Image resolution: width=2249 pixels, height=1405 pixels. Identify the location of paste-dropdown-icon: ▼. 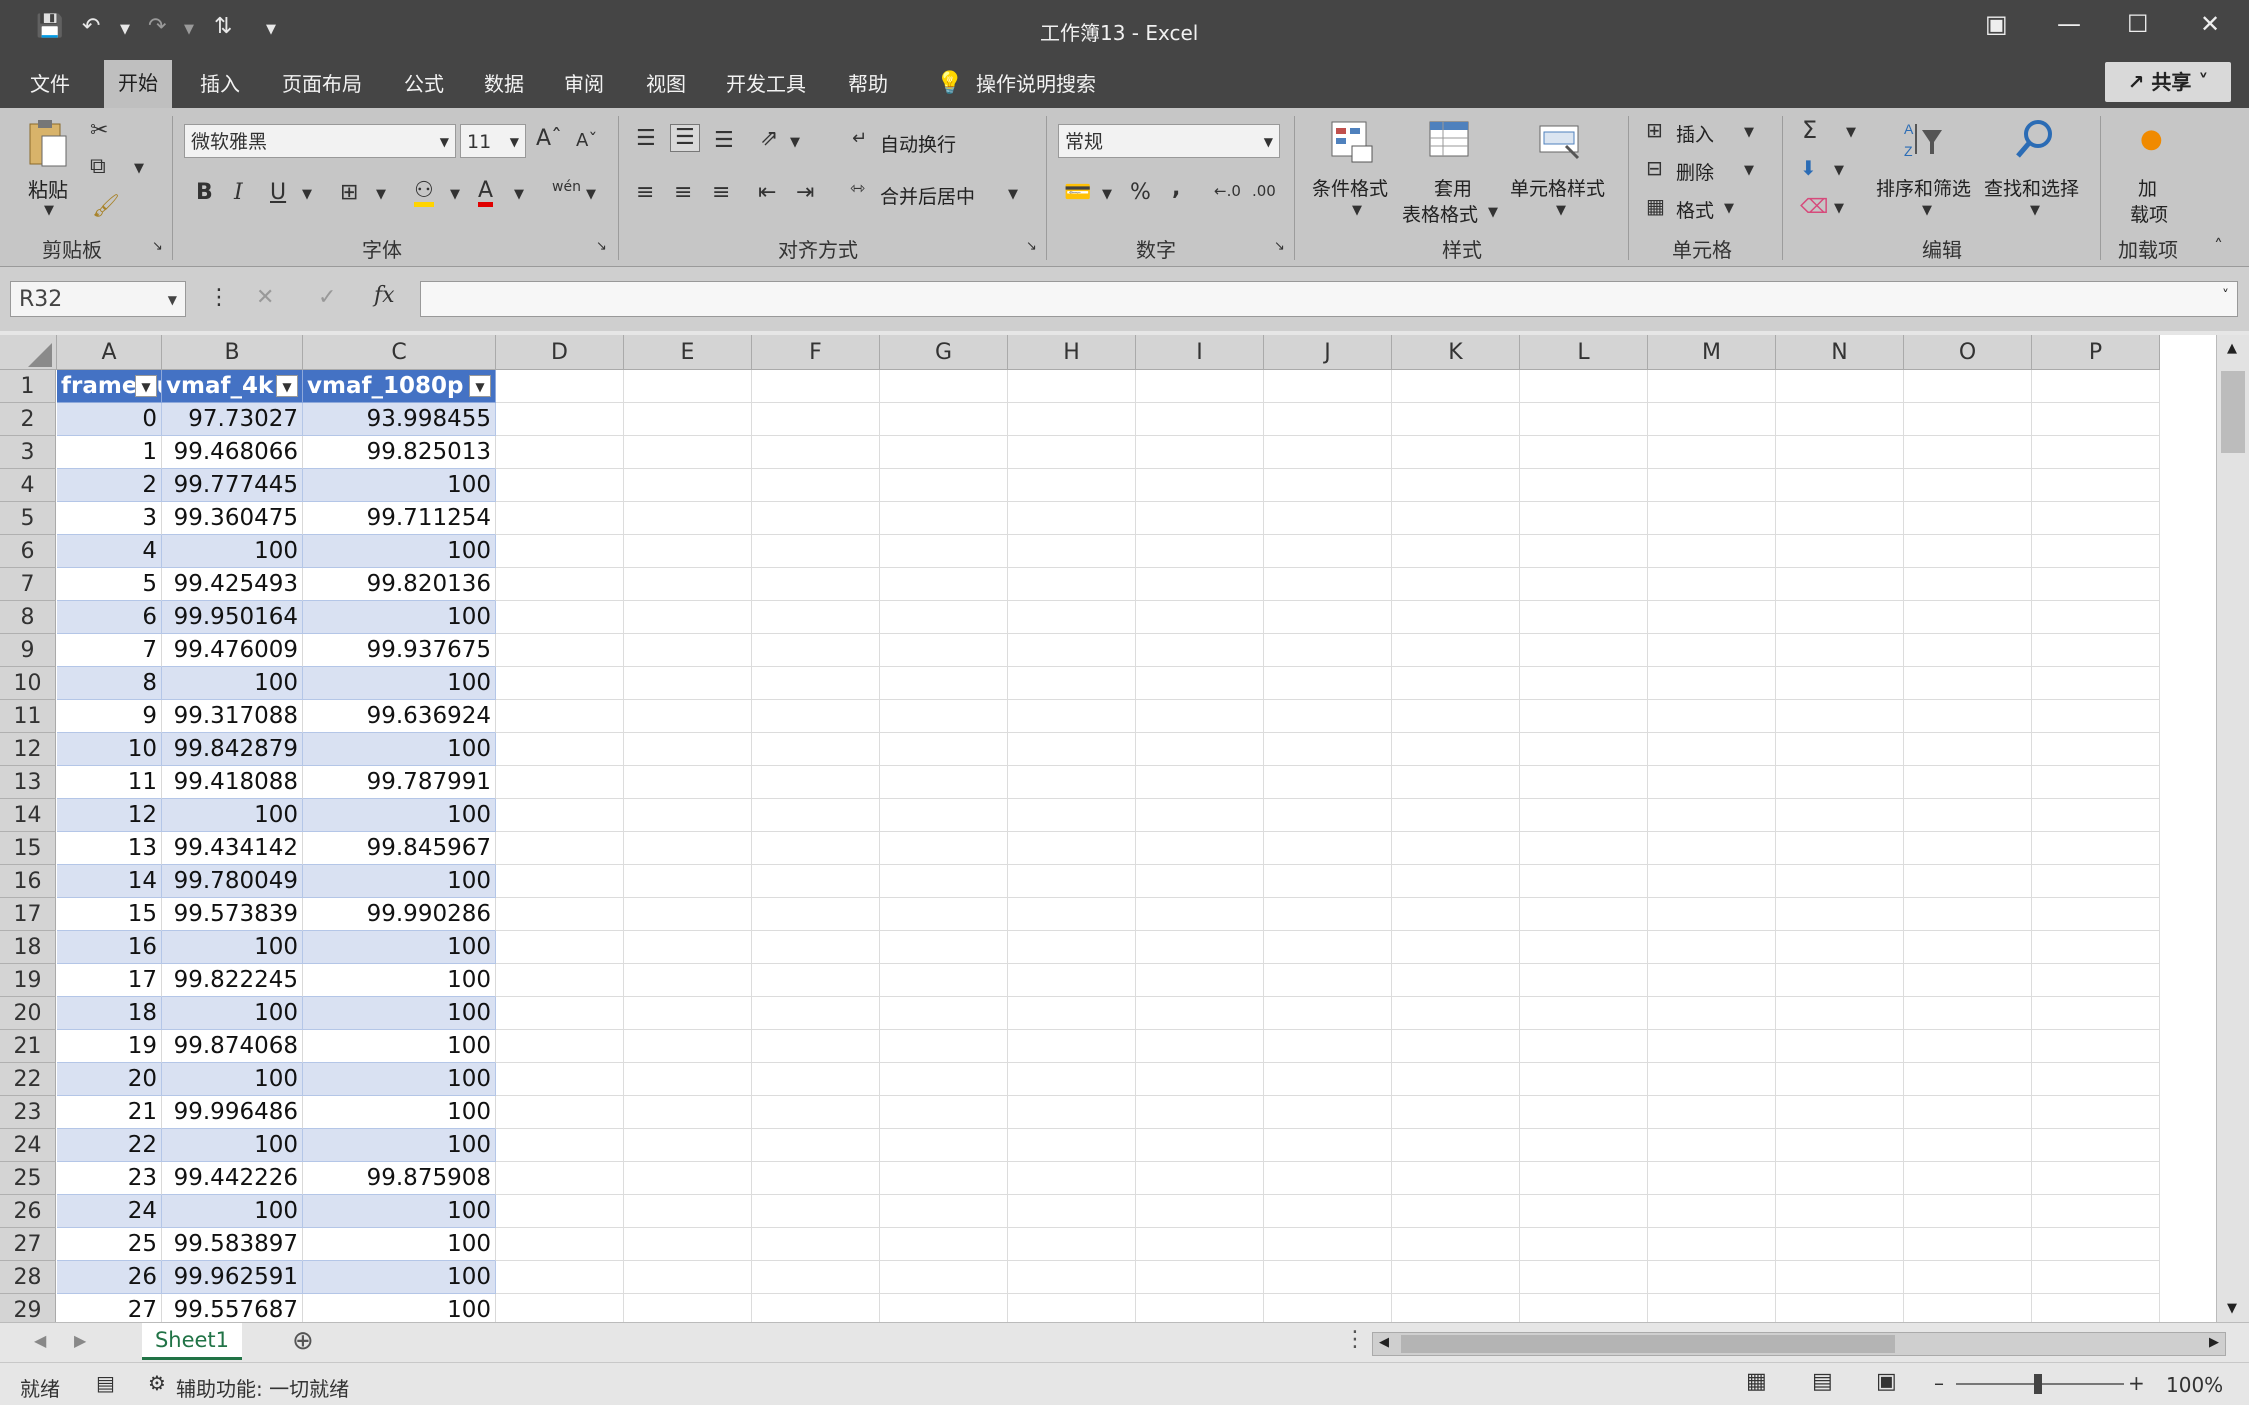
(49, 210).